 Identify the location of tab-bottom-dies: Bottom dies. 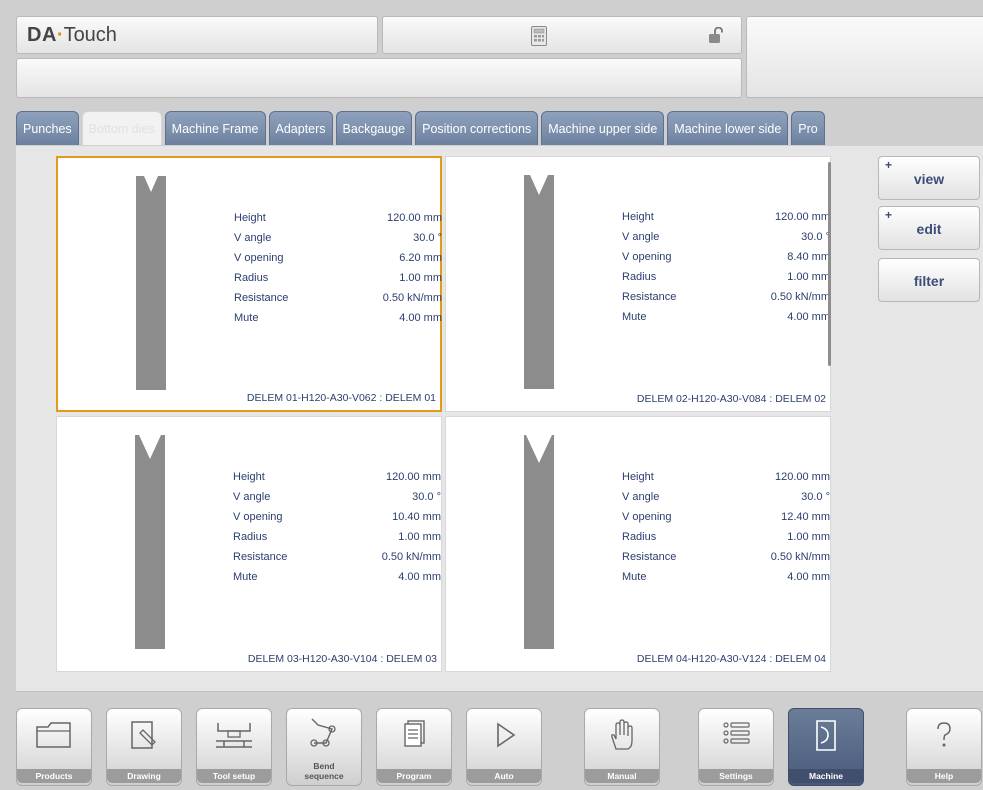
(121, 128).